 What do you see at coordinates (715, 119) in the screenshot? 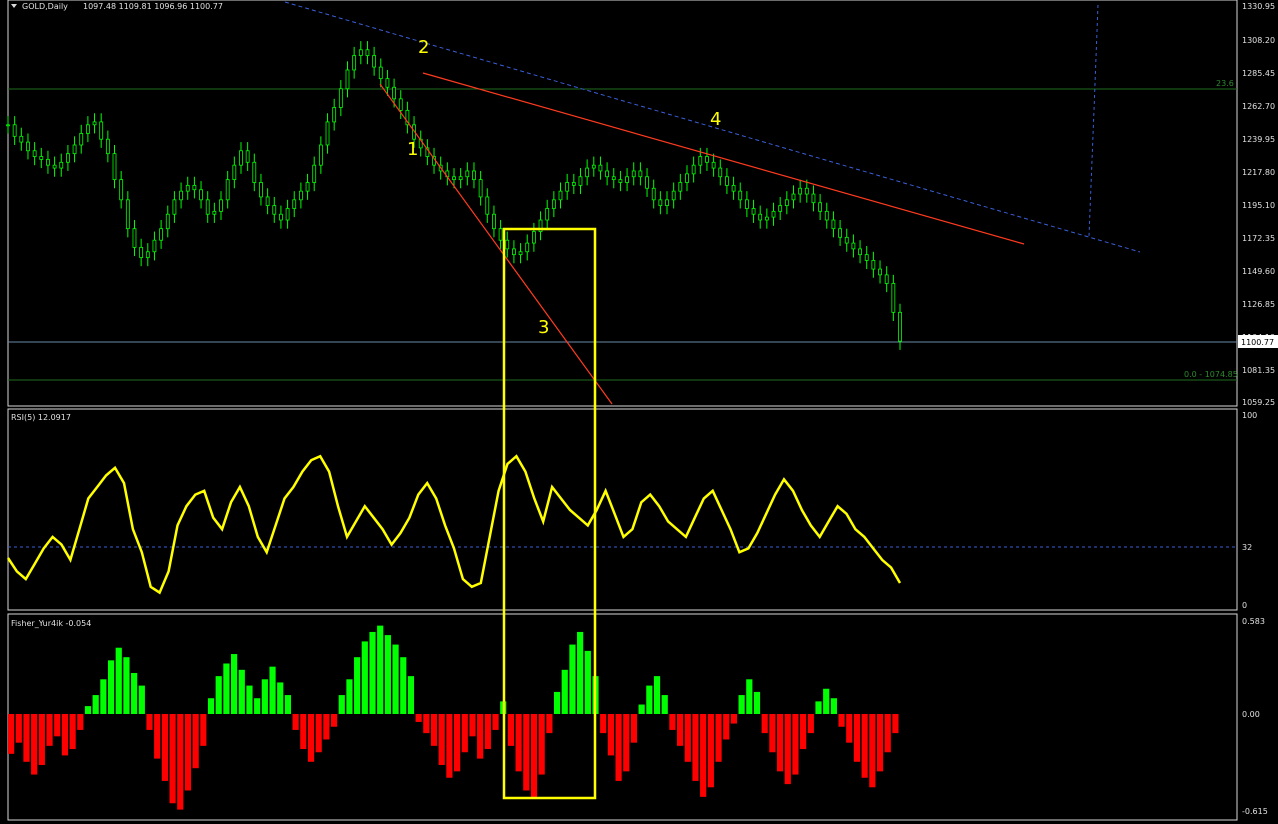
I see `wave-label-4: 4` at bounding box center [715, 119].